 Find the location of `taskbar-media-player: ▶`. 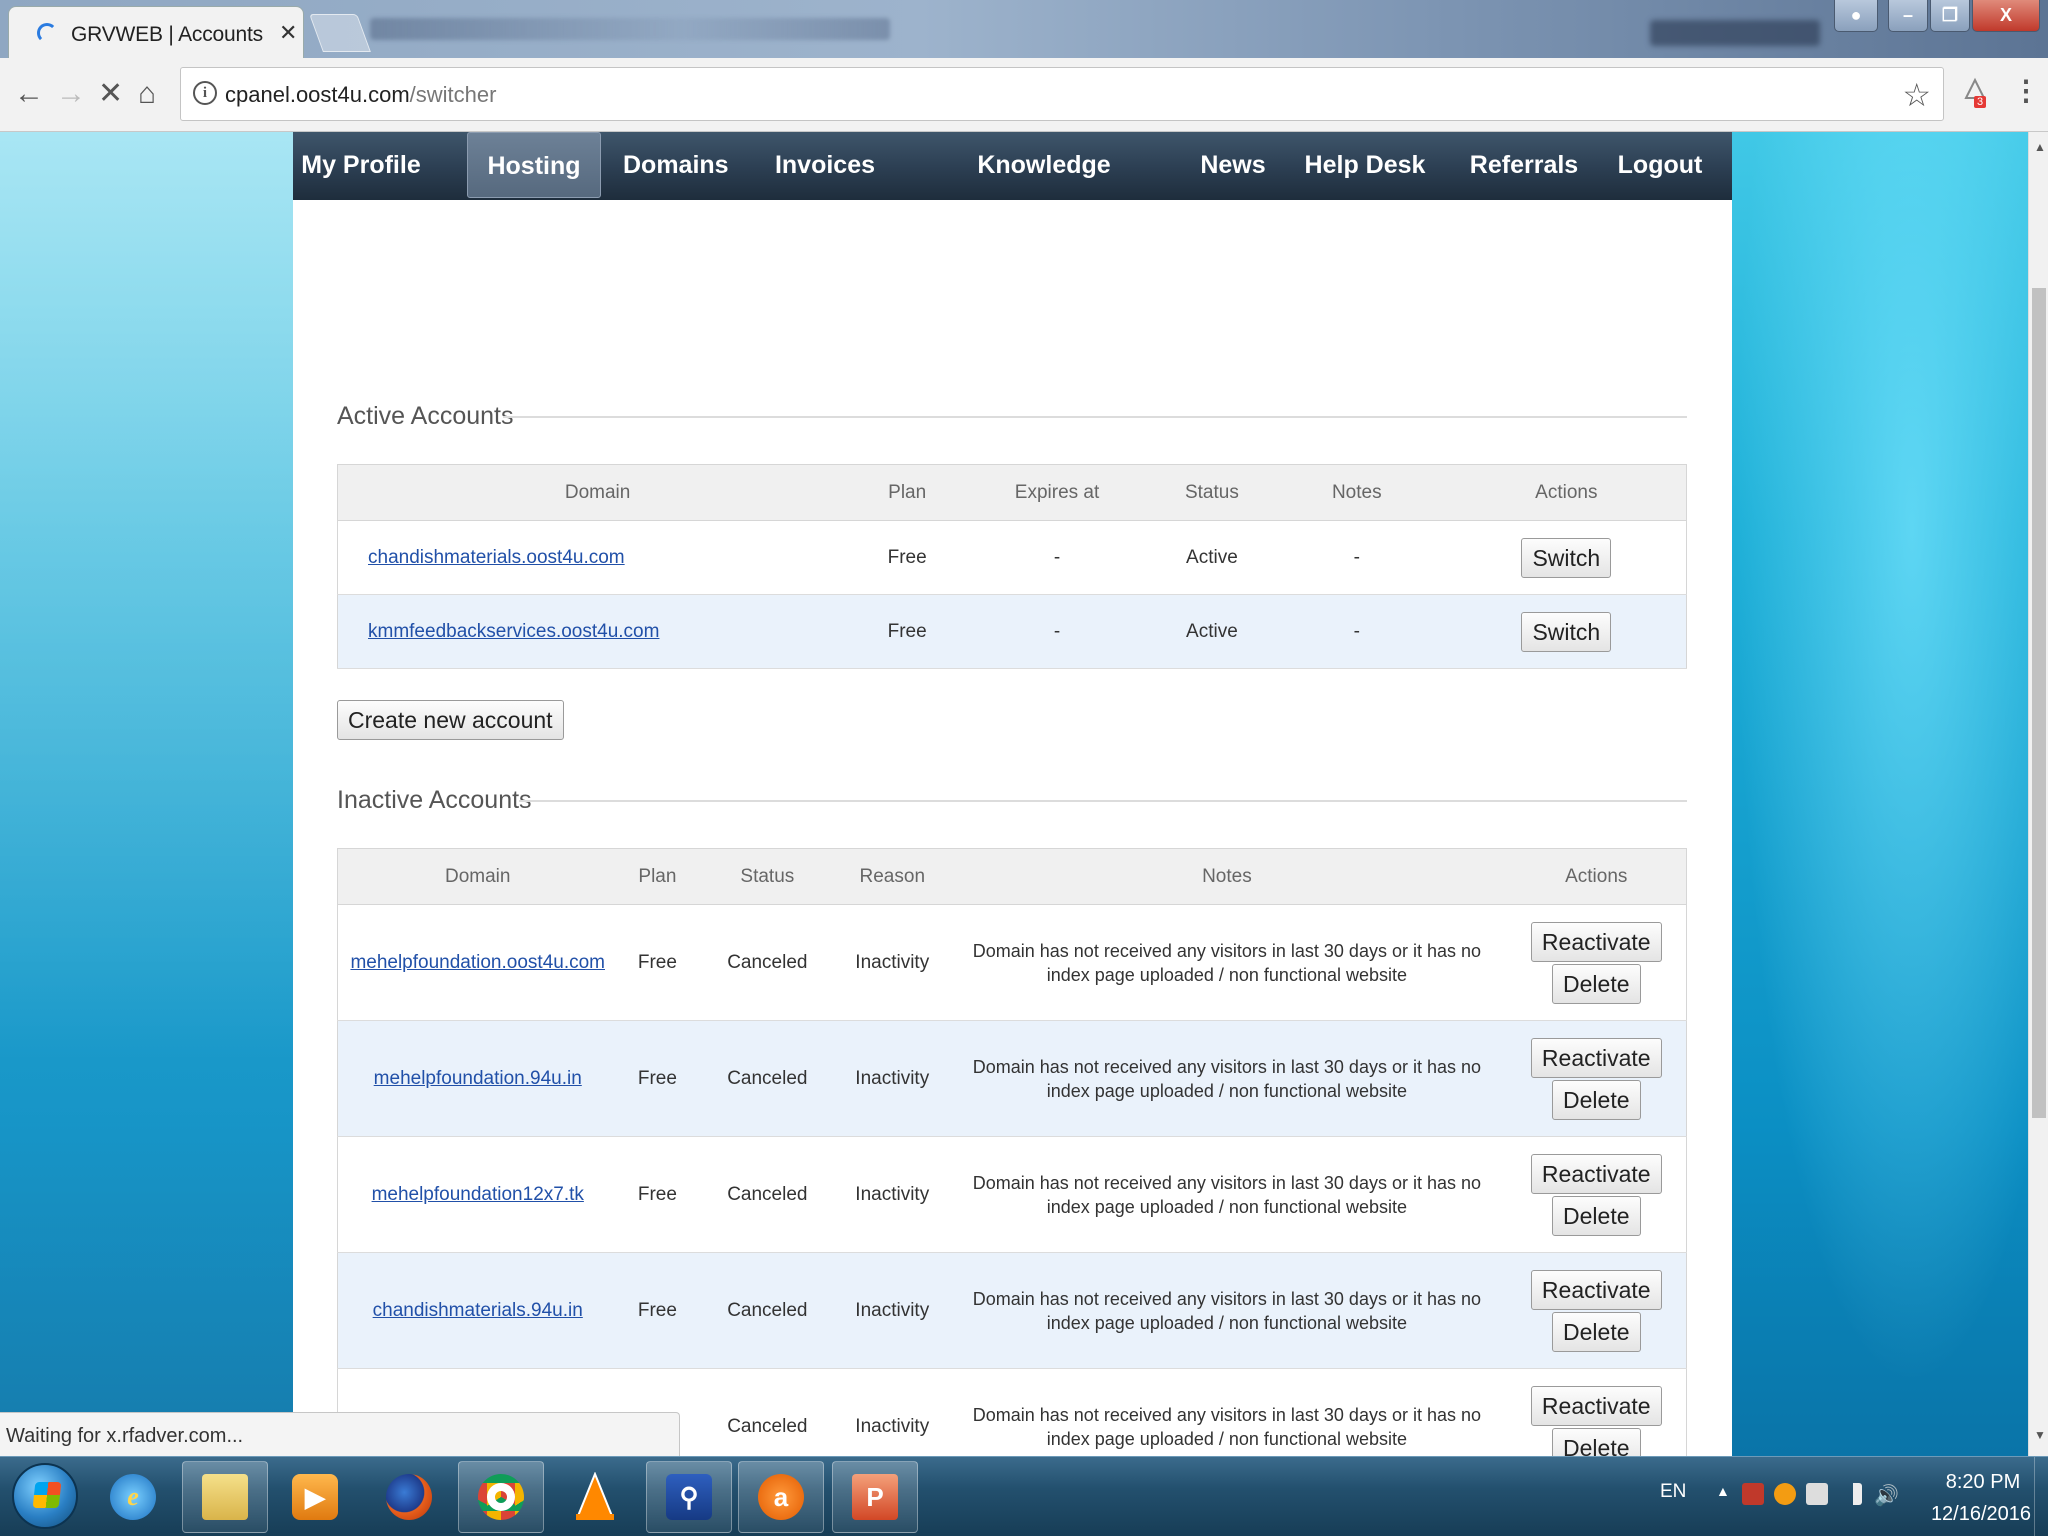

taskbar-media-player: ▶ is located at coordinates (315, 1497).